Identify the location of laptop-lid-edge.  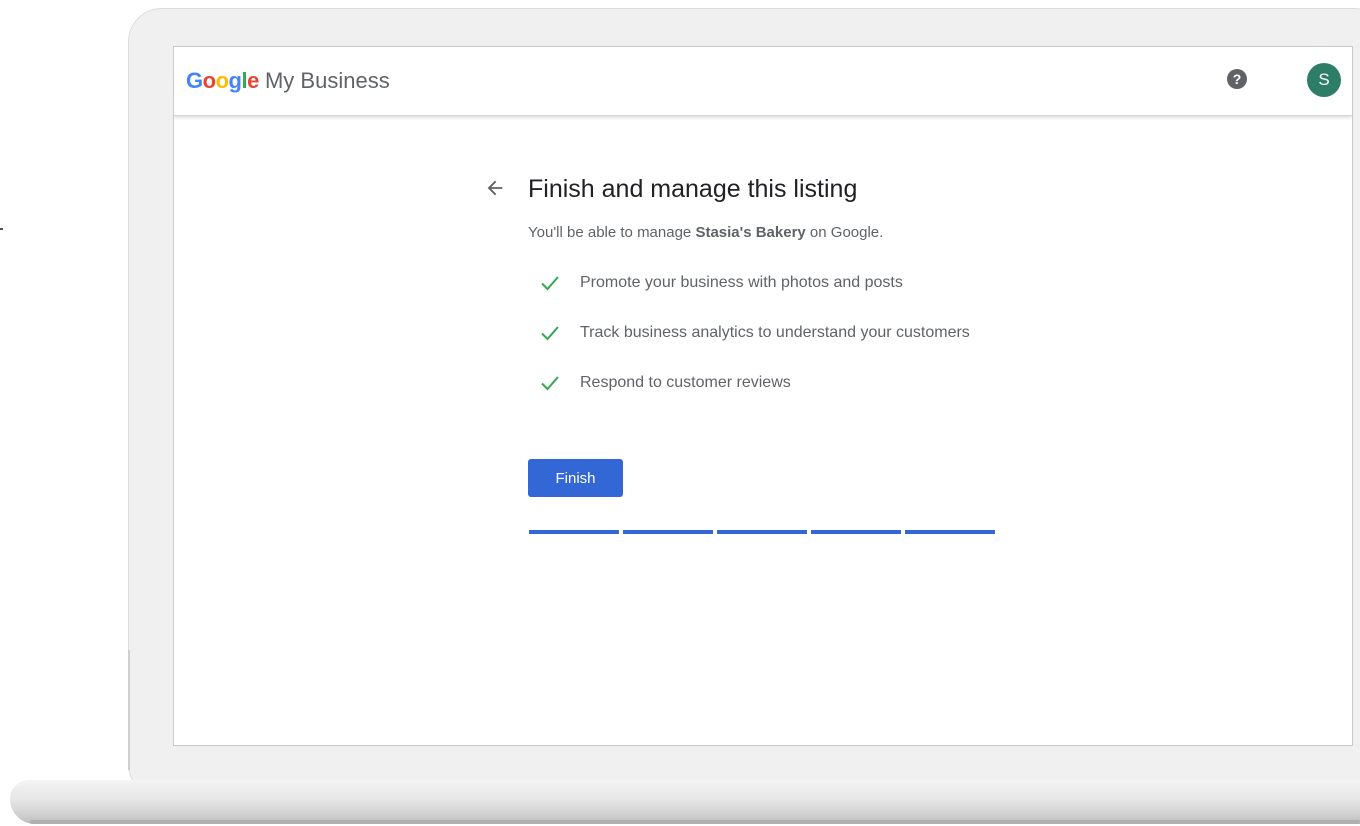
(129, 710).